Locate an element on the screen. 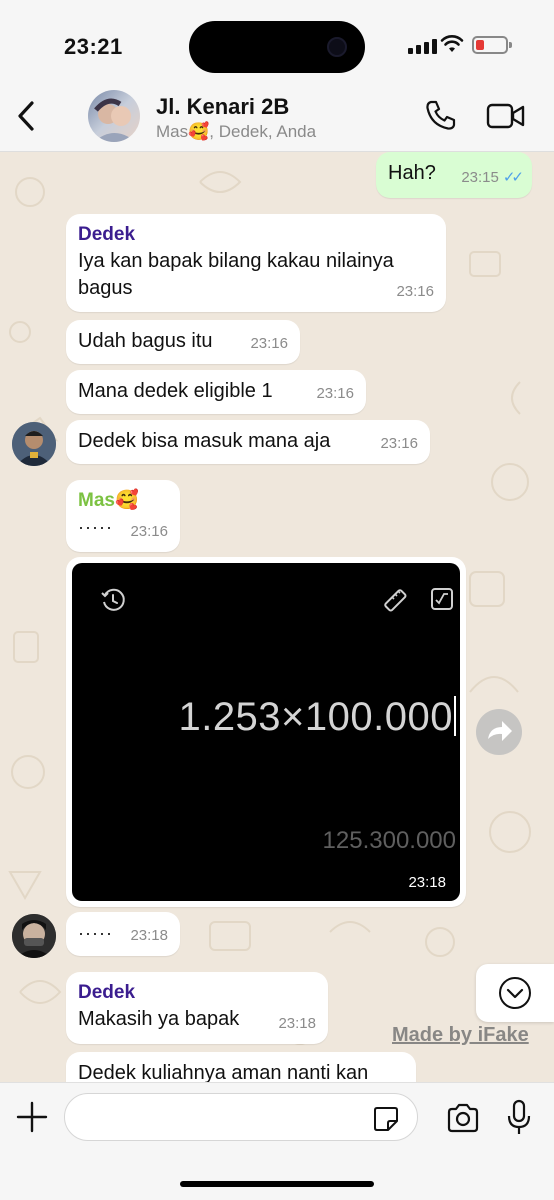 The width and height of the screenshot is (554, 1200). message-text: Udah bagus itu is located at coordinates (145, 341).